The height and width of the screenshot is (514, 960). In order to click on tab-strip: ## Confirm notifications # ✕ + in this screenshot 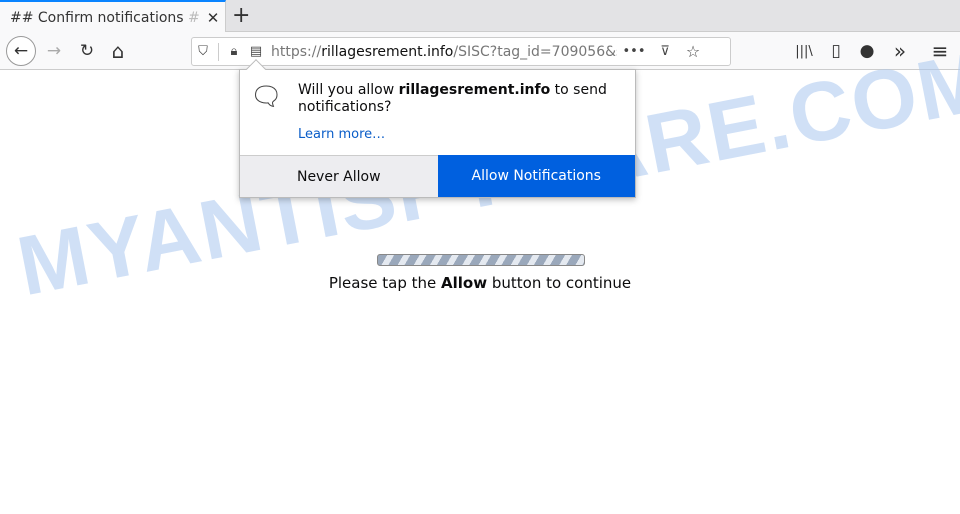, I will do `click(480, 16)`.